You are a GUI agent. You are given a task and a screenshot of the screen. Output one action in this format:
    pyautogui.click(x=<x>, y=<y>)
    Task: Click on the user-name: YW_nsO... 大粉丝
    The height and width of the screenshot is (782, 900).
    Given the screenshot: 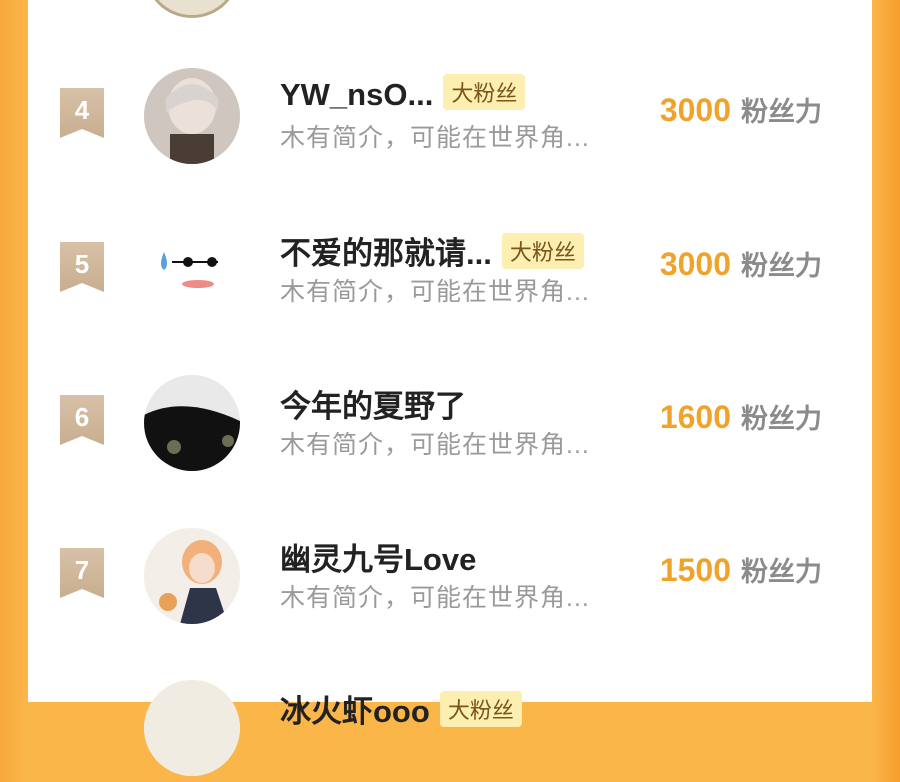 What is the action you would take?
    pyautogui.click(x=403, y=93)
    